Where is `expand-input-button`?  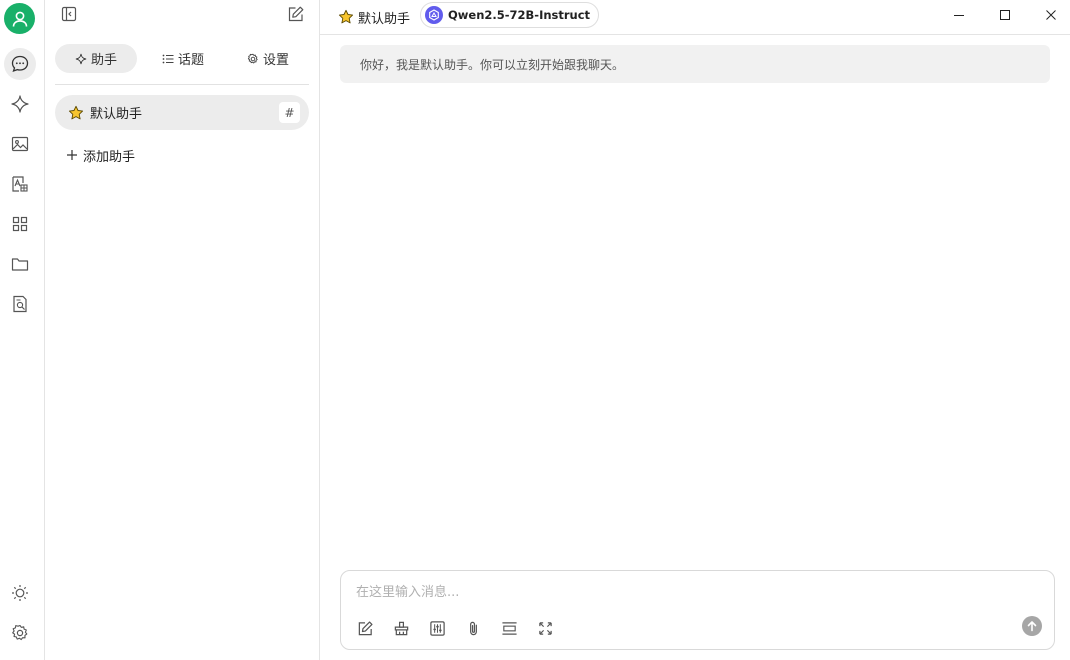
expand-input-button is located at coordinates (545, 628).